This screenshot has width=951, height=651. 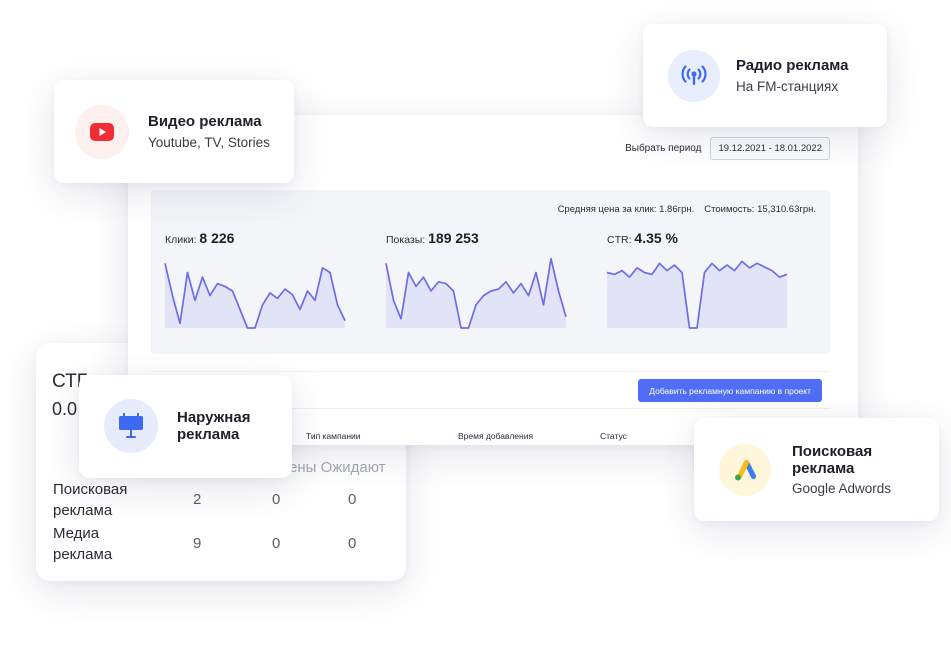 What do you see at coordinates (730, 390) in the screenshot?
I see `add-campaign-button: Добавить рекламную кампанию в проект` at bounding box center [730, 390].